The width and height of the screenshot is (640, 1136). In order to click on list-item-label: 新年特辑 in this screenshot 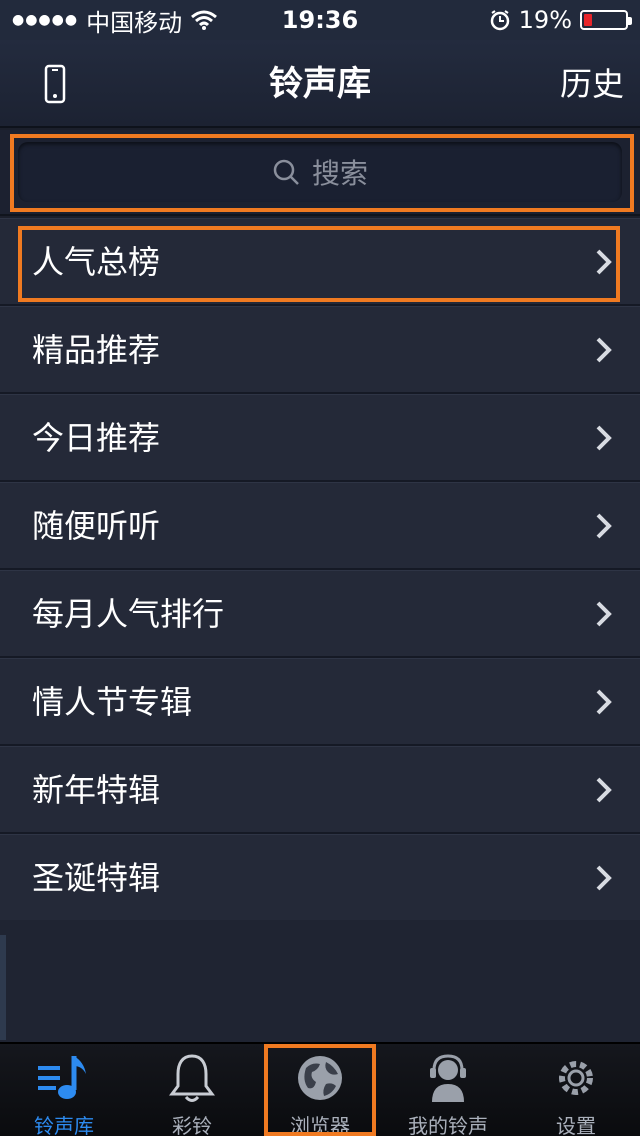, I will do `click(96, 790)`.